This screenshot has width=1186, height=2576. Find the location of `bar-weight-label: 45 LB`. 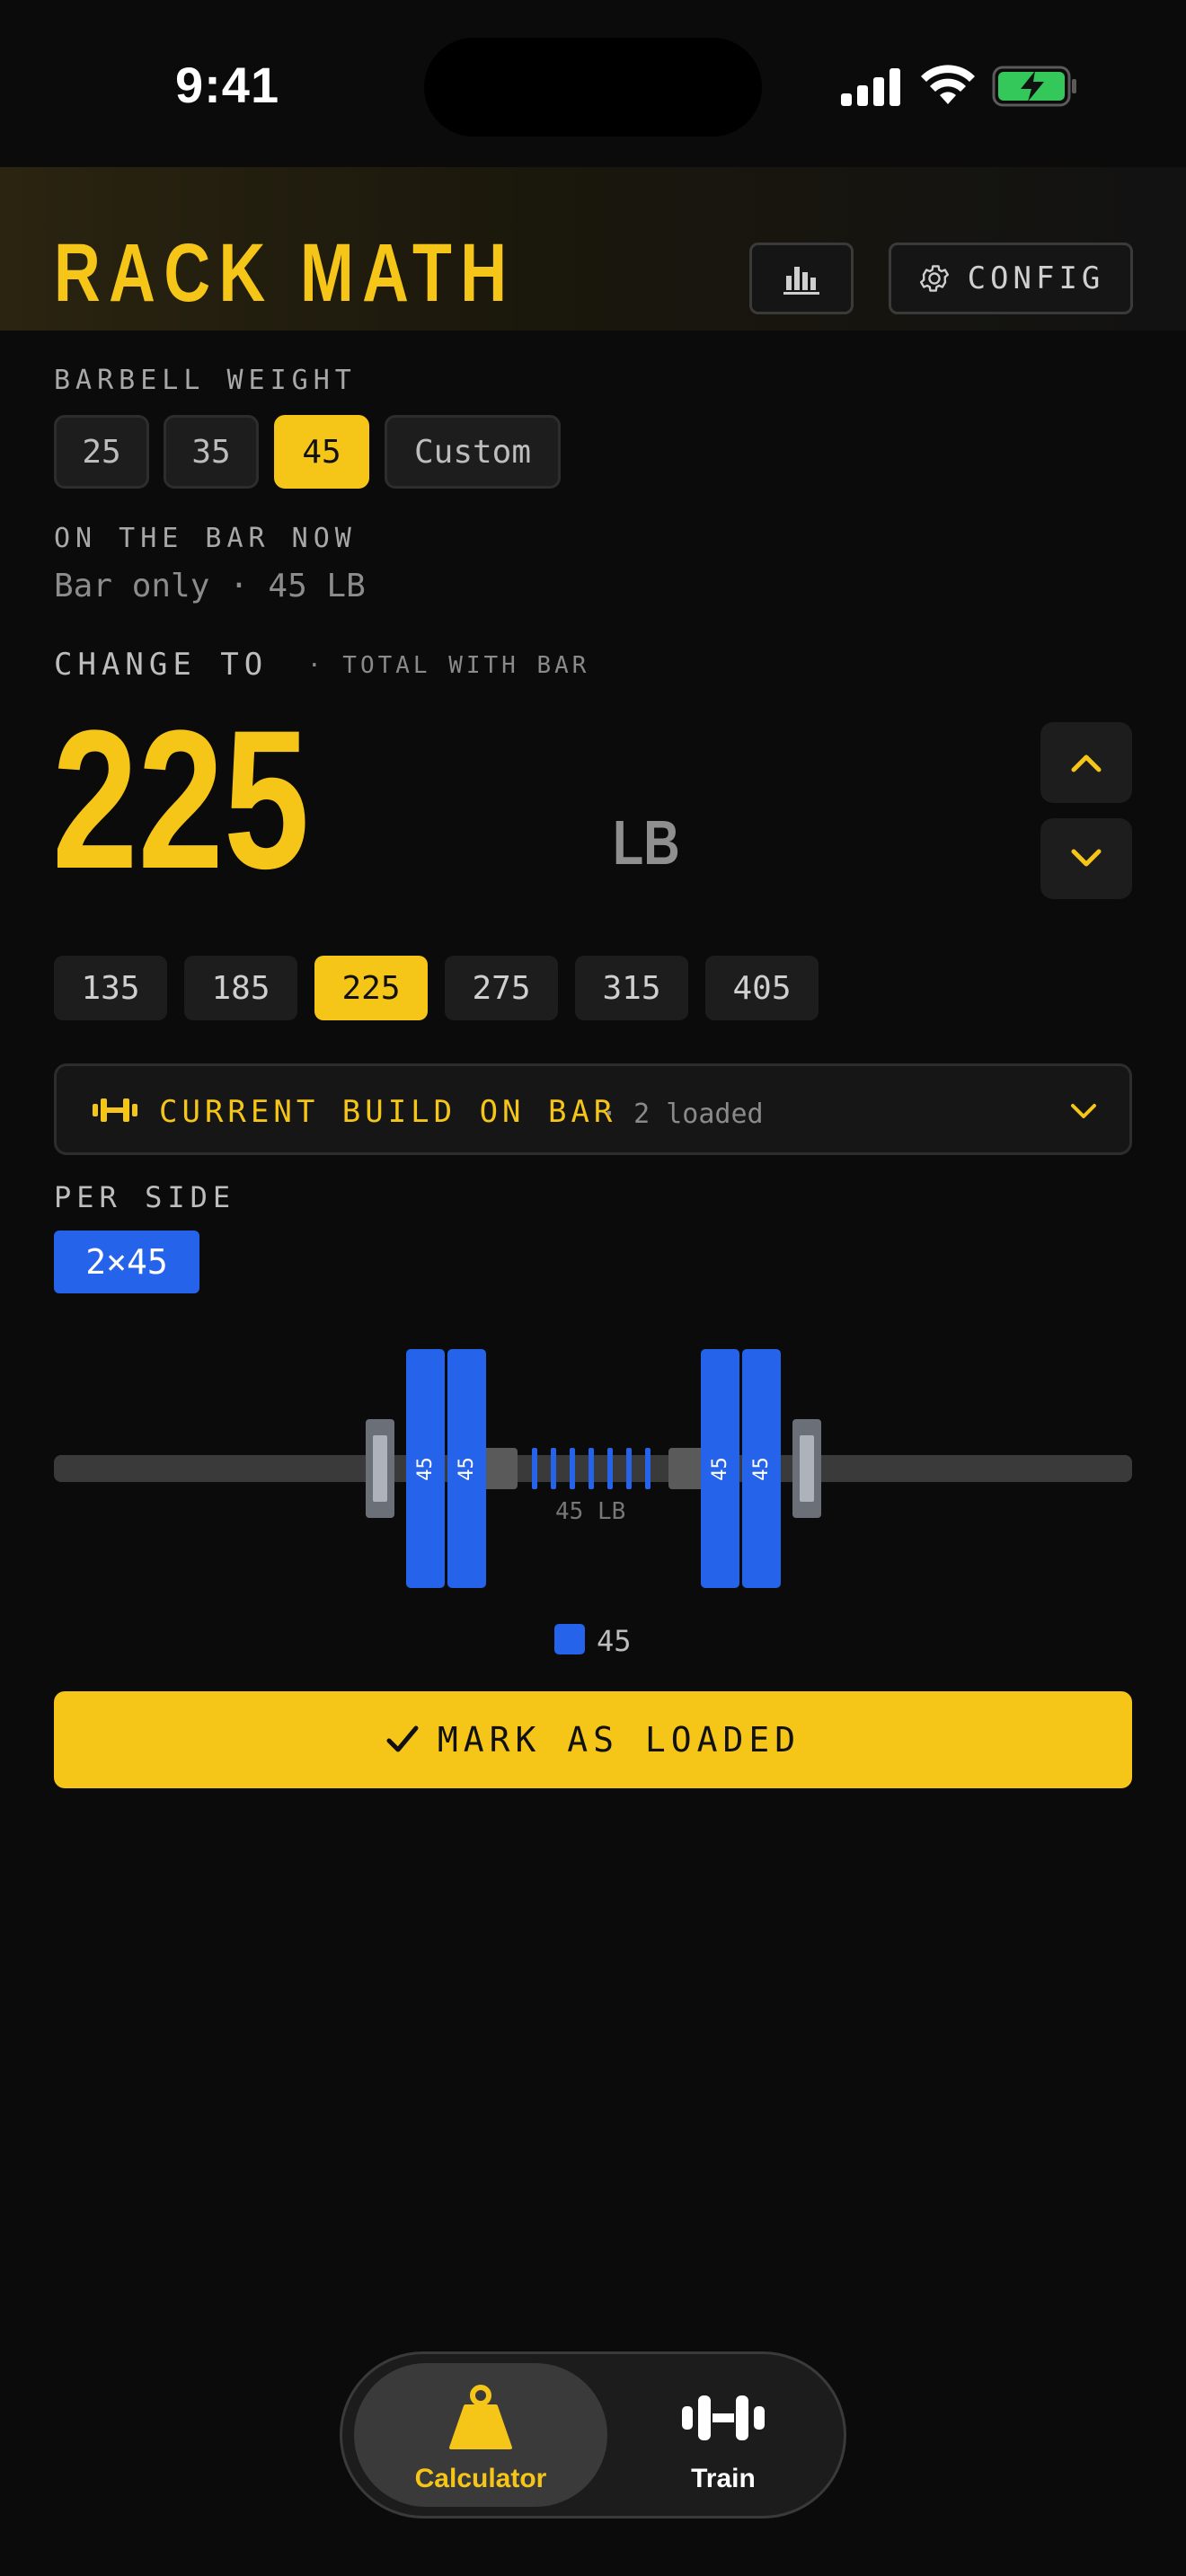

bar-weight-label: 45 LB is located at coordinates (590, 1511).